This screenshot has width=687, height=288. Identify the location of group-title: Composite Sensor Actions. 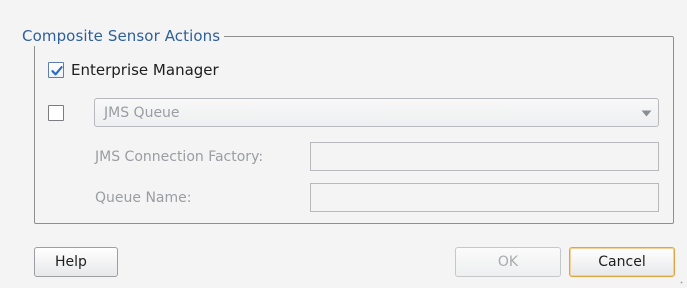
(121, 36).